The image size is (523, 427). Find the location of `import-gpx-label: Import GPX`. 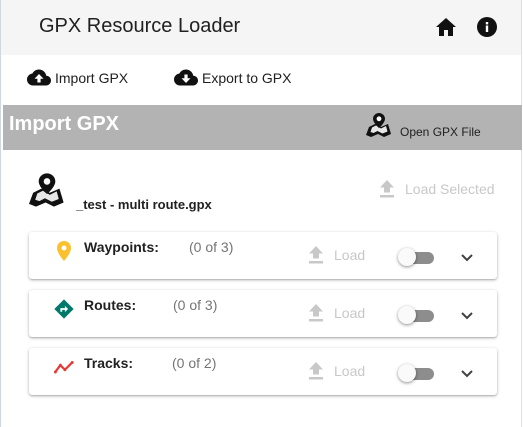

import-gpx-label: Import GPX is located at coordinates (92, 78).